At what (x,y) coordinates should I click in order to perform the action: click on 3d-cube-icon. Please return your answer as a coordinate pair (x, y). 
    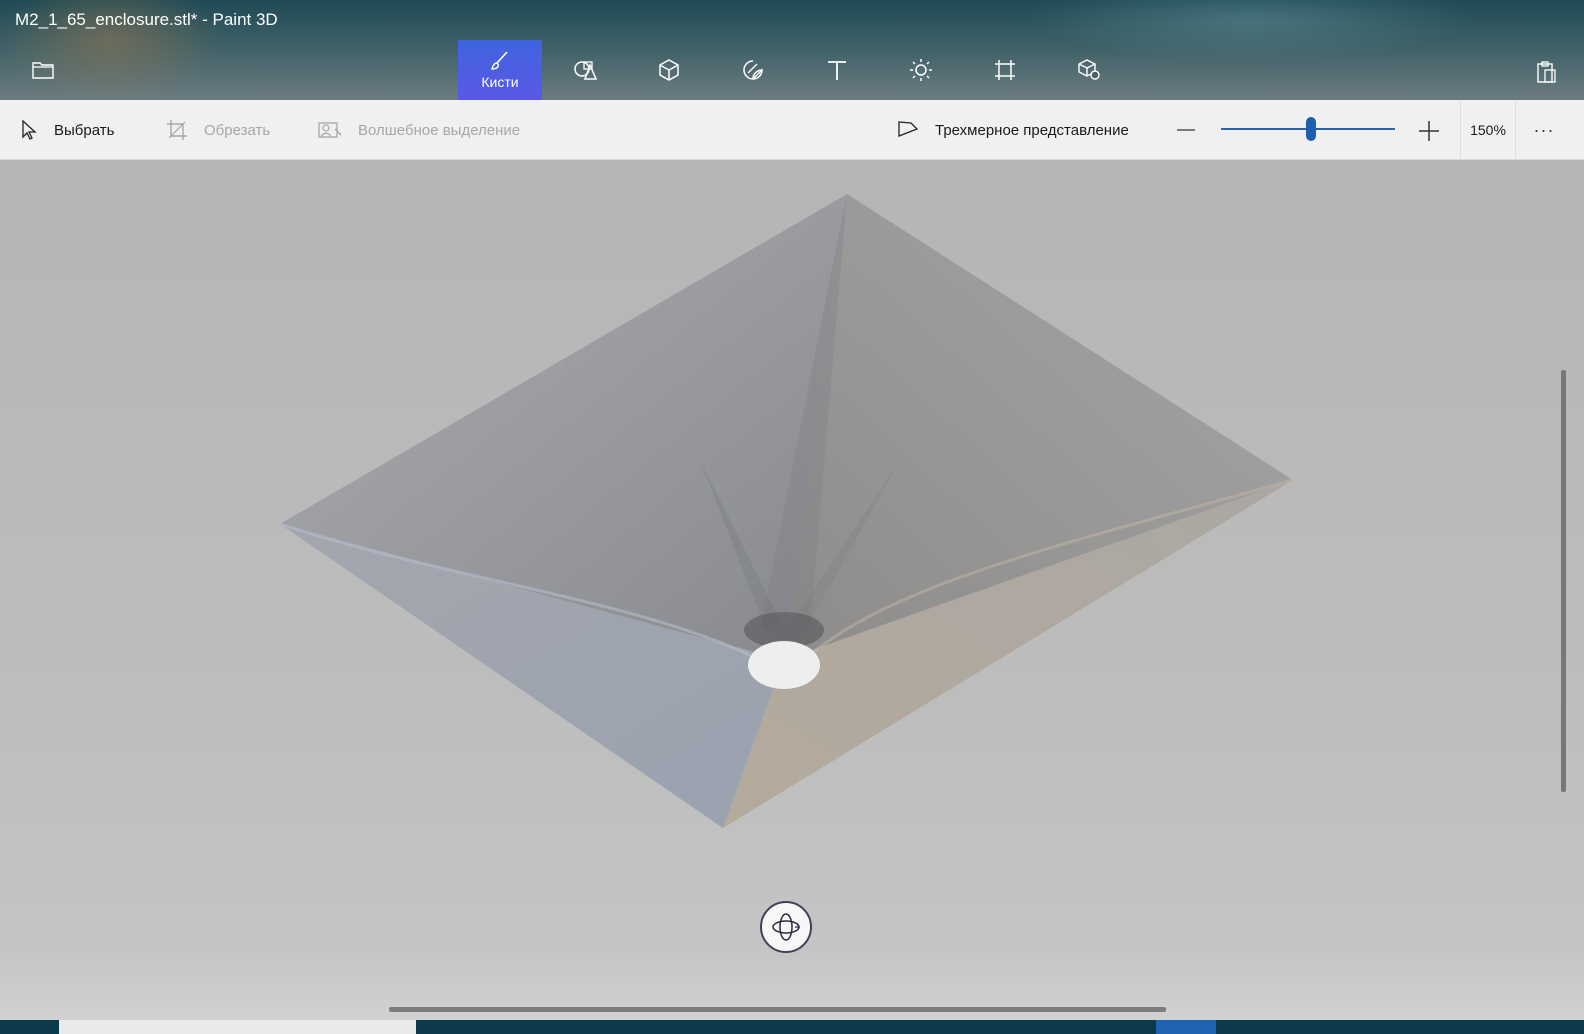
    Looking at the image, I should click on (669, 70).